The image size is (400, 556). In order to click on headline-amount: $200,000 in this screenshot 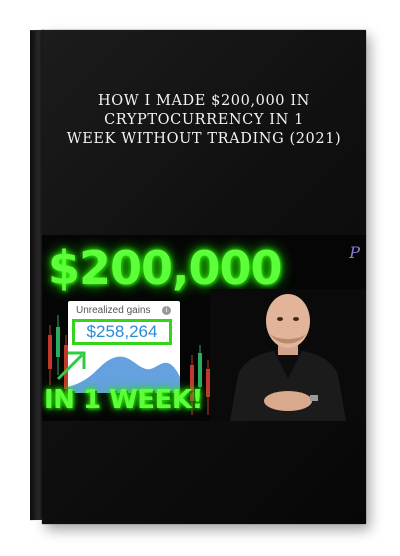, I will do `click(165, 268)`.